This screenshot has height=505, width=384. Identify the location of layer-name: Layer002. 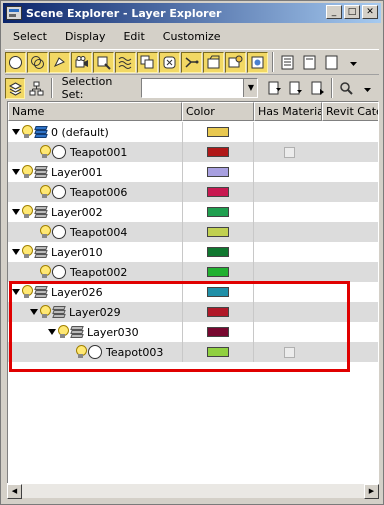
(77, 212).